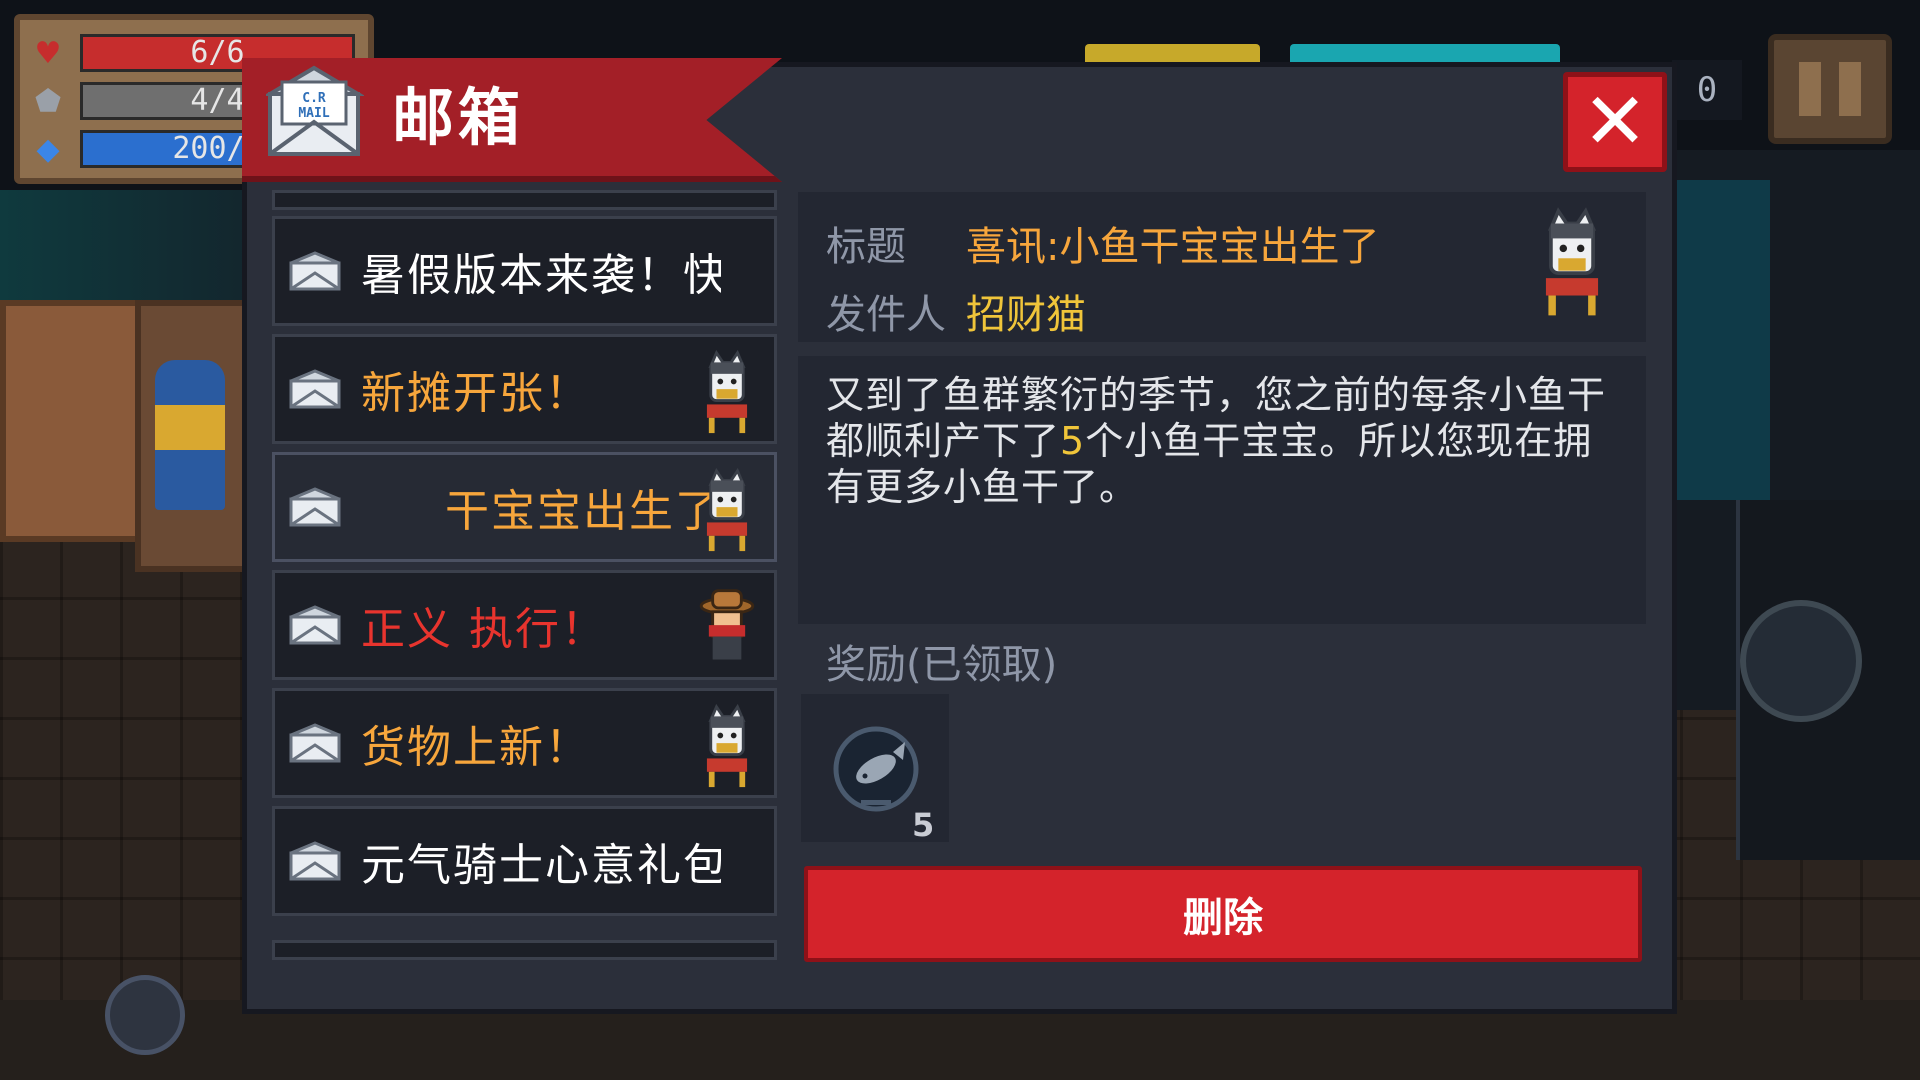 The height and width of the screenshot is (1080, 1920). I want to click on mail-item-label: 元气骑士心意礼包, so click(541, 865).